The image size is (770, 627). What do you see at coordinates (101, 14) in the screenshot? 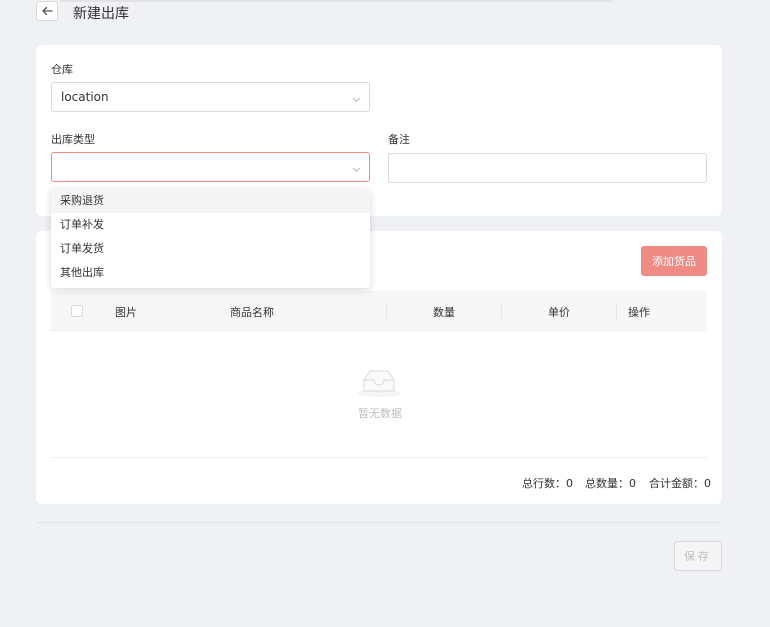
I see `page-title: 新建出库` at bounding box center [101, 14].